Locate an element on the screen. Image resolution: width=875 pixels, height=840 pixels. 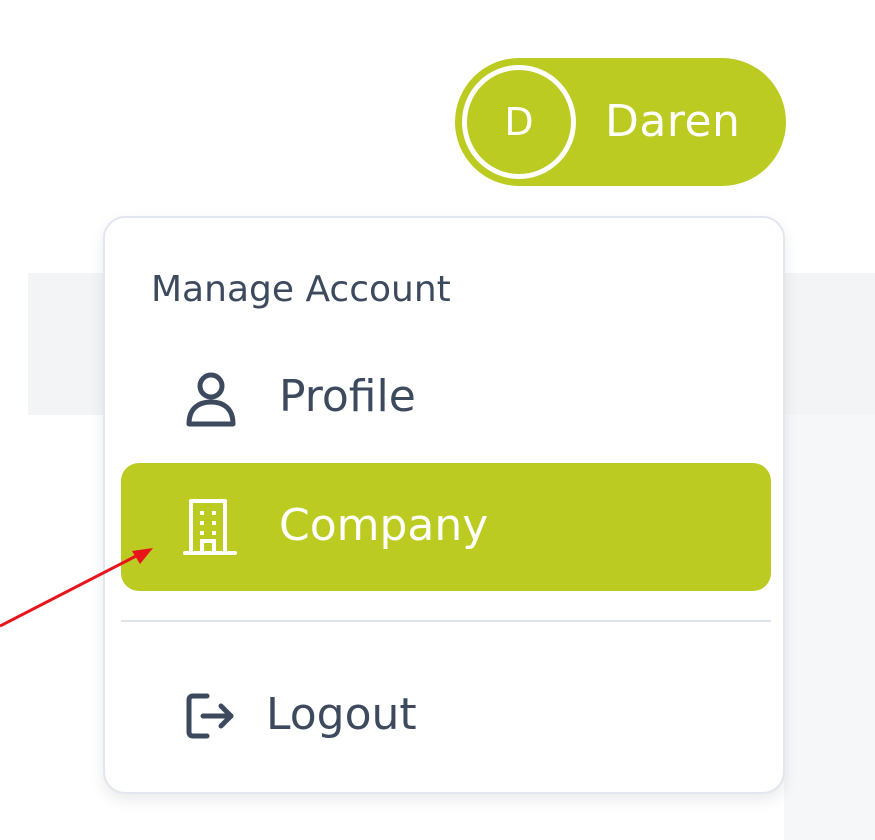
menu-heading: Manage Account is located at coordinates (301, 289).